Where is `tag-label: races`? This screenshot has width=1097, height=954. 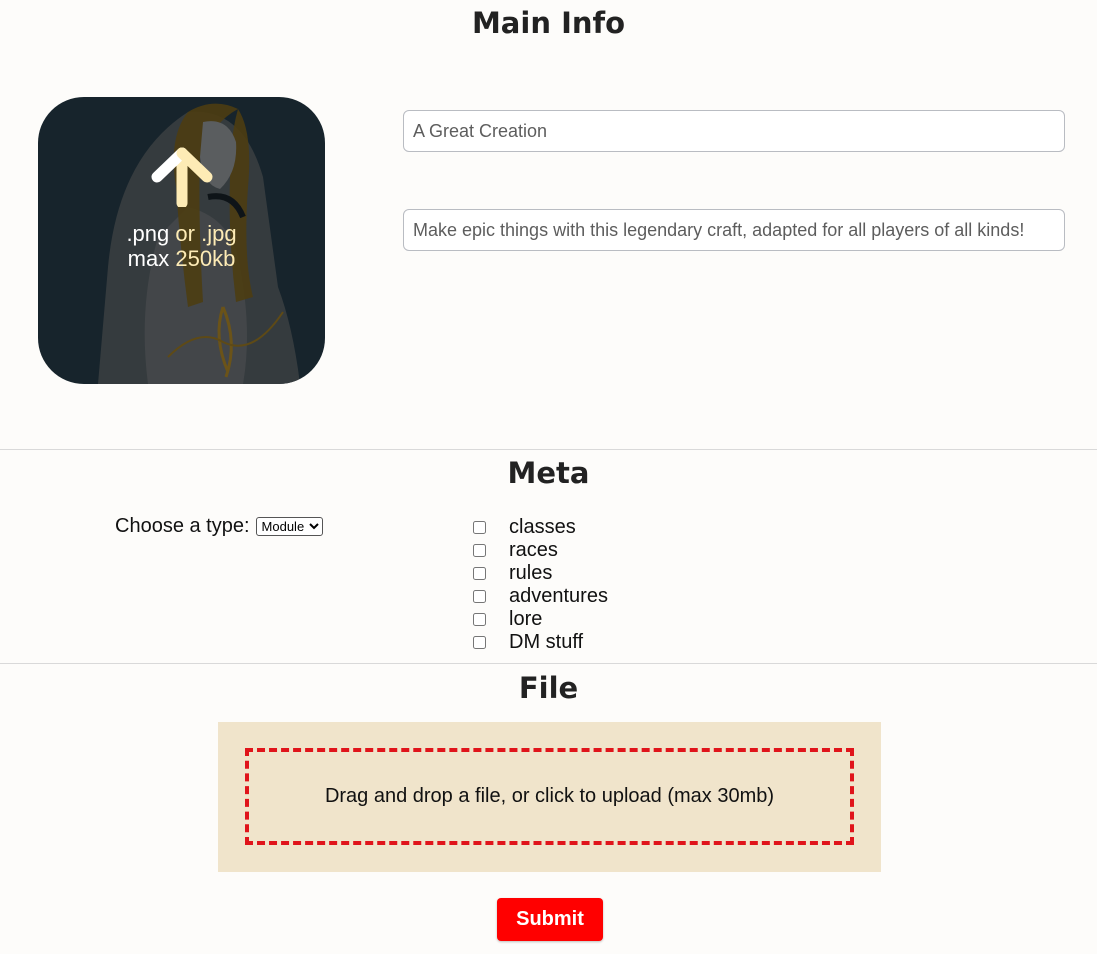
tag-label: races is located at coordinates (533, 550).